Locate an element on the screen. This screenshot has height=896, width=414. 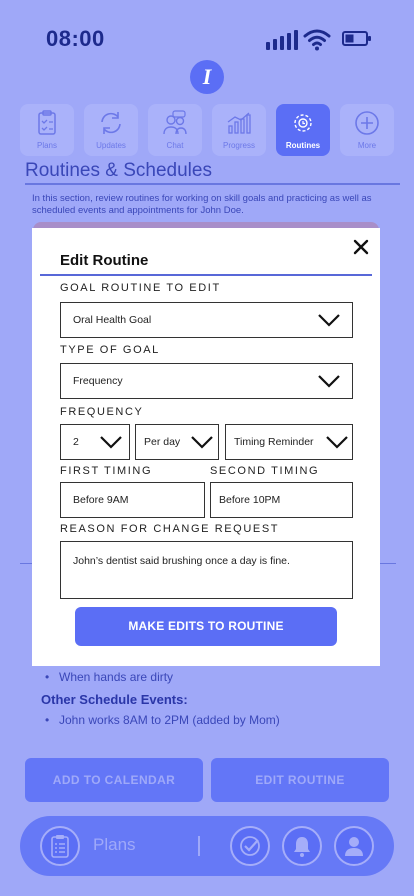
list-item: John works 8AM to 2PM (added by Mom) is located at coordinates (162, 720).